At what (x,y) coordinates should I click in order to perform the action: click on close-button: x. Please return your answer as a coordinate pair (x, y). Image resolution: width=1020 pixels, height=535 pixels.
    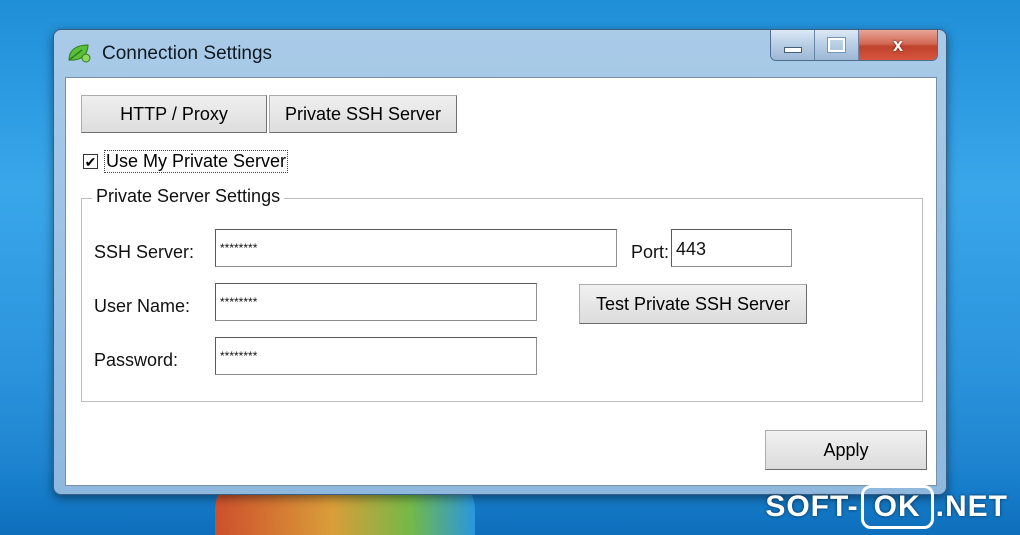
    Looking at the image, I should click on (898, 45).